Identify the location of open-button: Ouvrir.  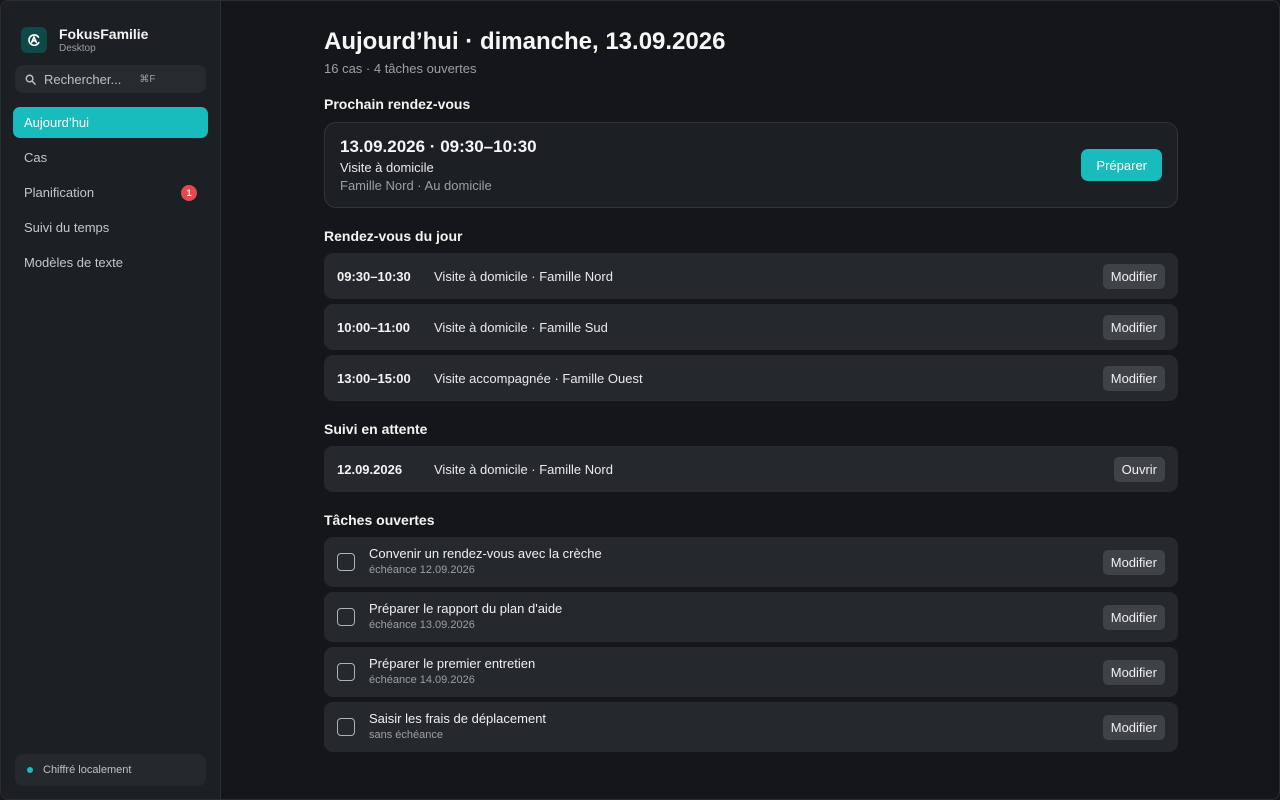
(1139, 469).